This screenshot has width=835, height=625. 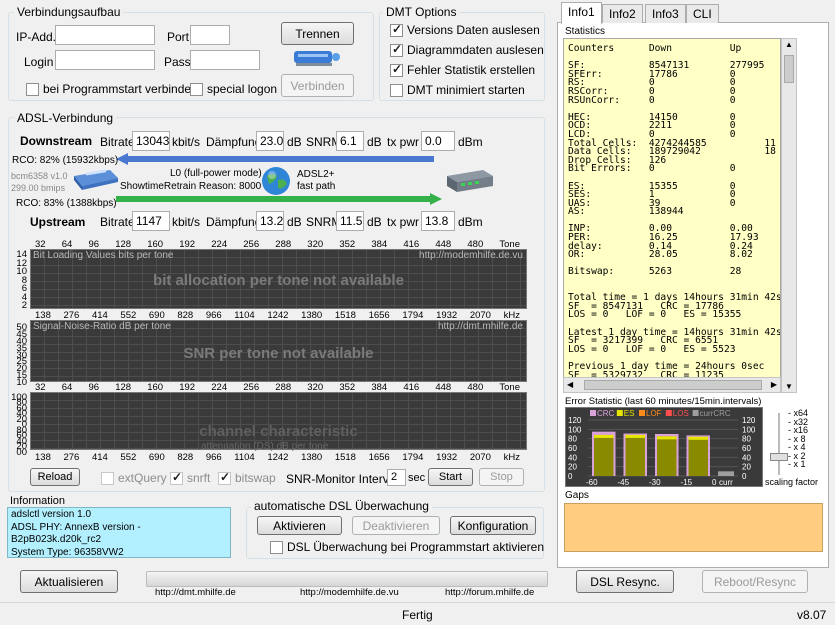 I want to click on deactivate-button: Deaktivieren, so click(x=396, y=525).